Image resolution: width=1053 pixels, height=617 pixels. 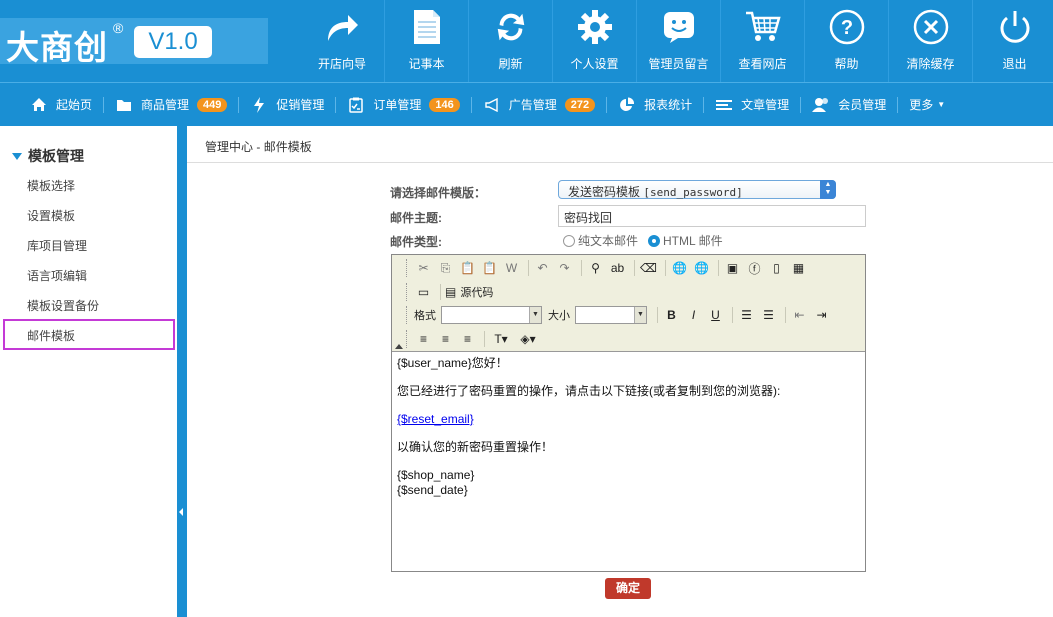 I want to click on top-nav-label: 退出, so click(x=1014, y=64).